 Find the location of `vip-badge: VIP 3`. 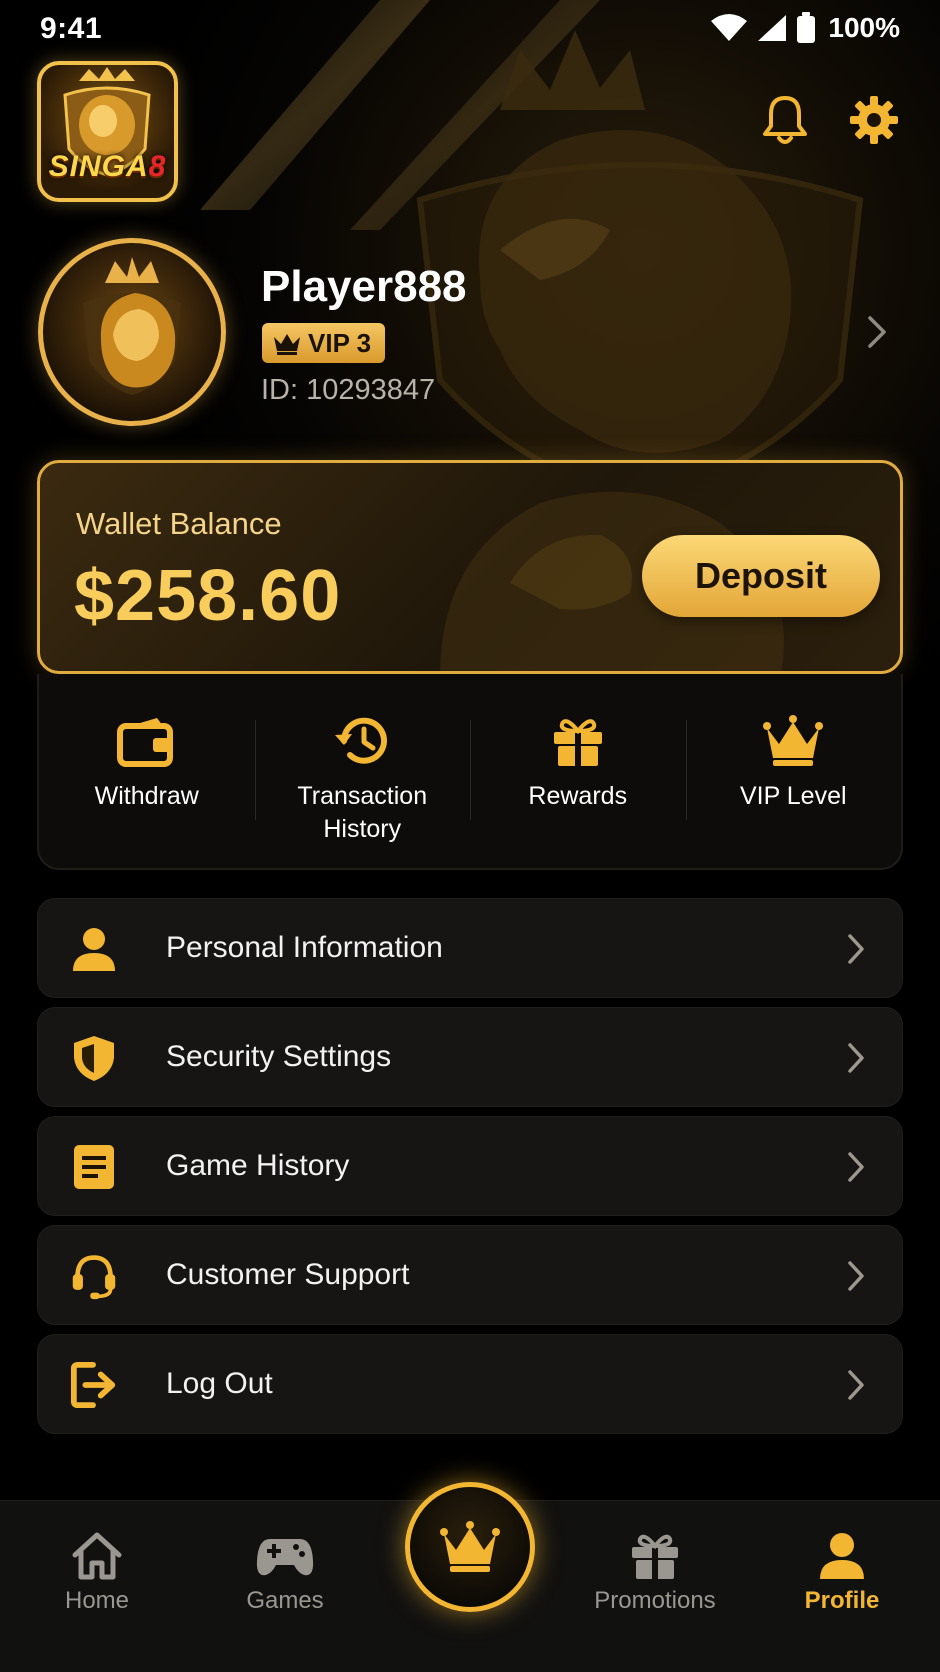

vip-badge: VIP 3 is located at coordinates (324, 343).